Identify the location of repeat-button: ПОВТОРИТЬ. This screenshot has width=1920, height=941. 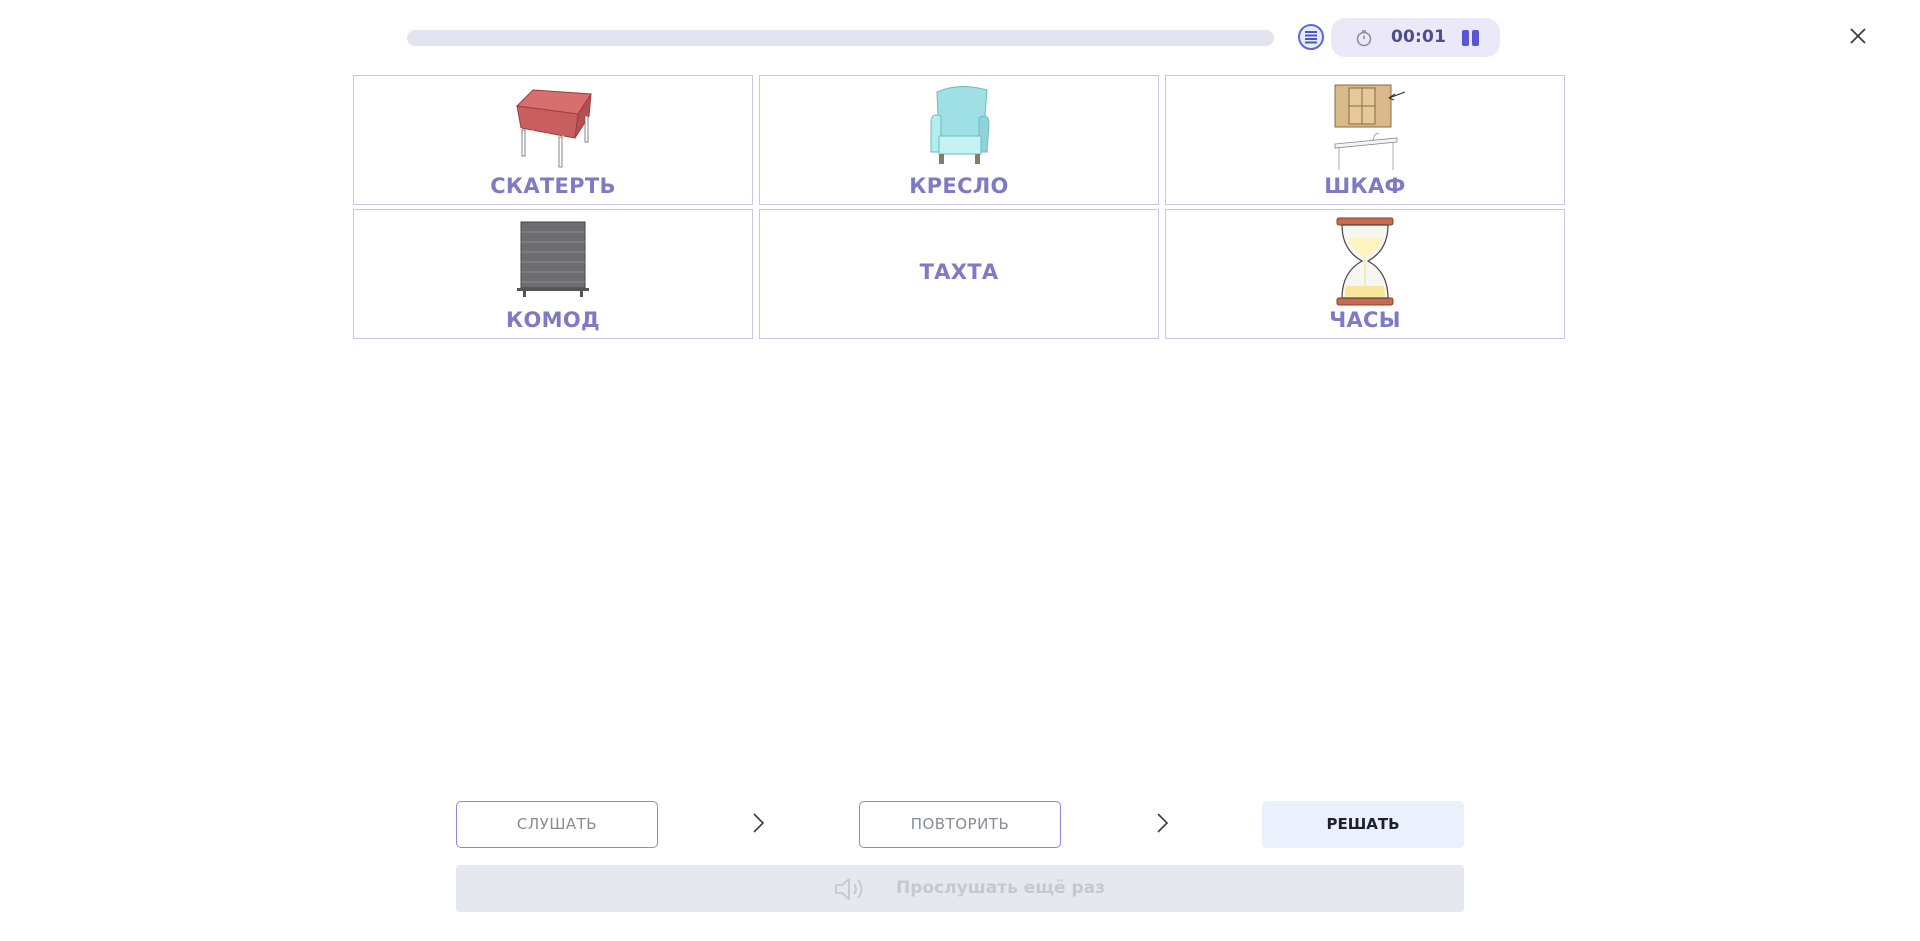
(960, 824).